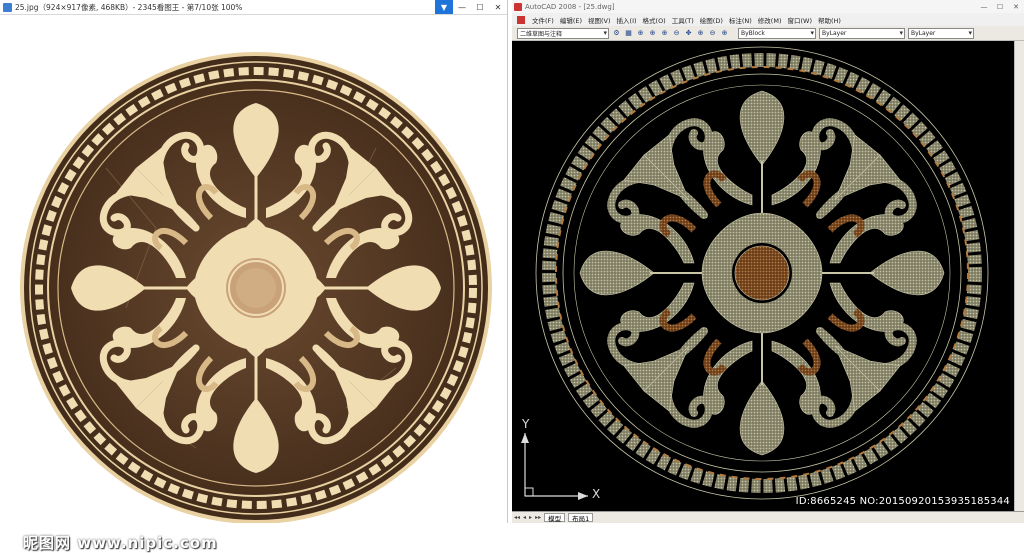 This screenshot has width=1024, height=553. Describe the element at coordinates (676, 33) in the screenshot. I see `zoom-out-icon: ⊖` at that location.